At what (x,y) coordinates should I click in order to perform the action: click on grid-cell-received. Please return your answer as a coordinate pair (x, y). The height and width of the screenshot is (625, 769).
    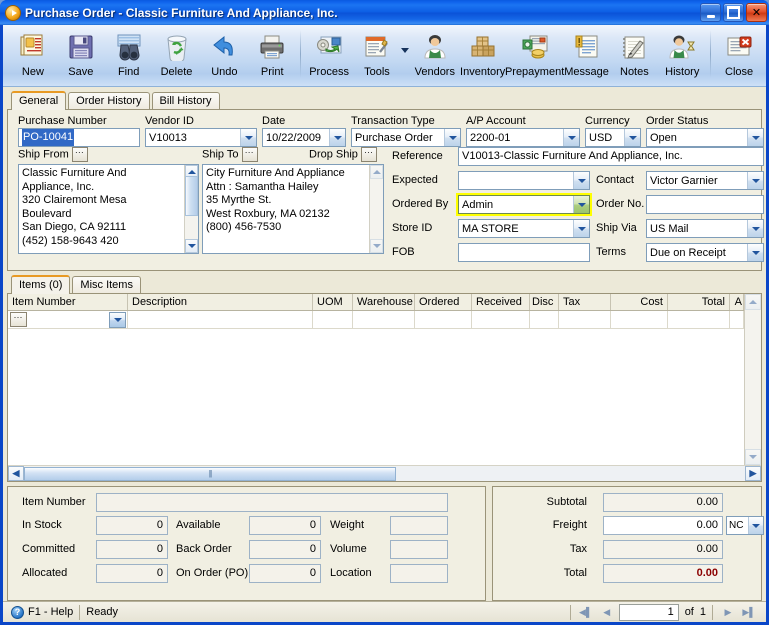
    Looking at the image, I should click on (501, 319).